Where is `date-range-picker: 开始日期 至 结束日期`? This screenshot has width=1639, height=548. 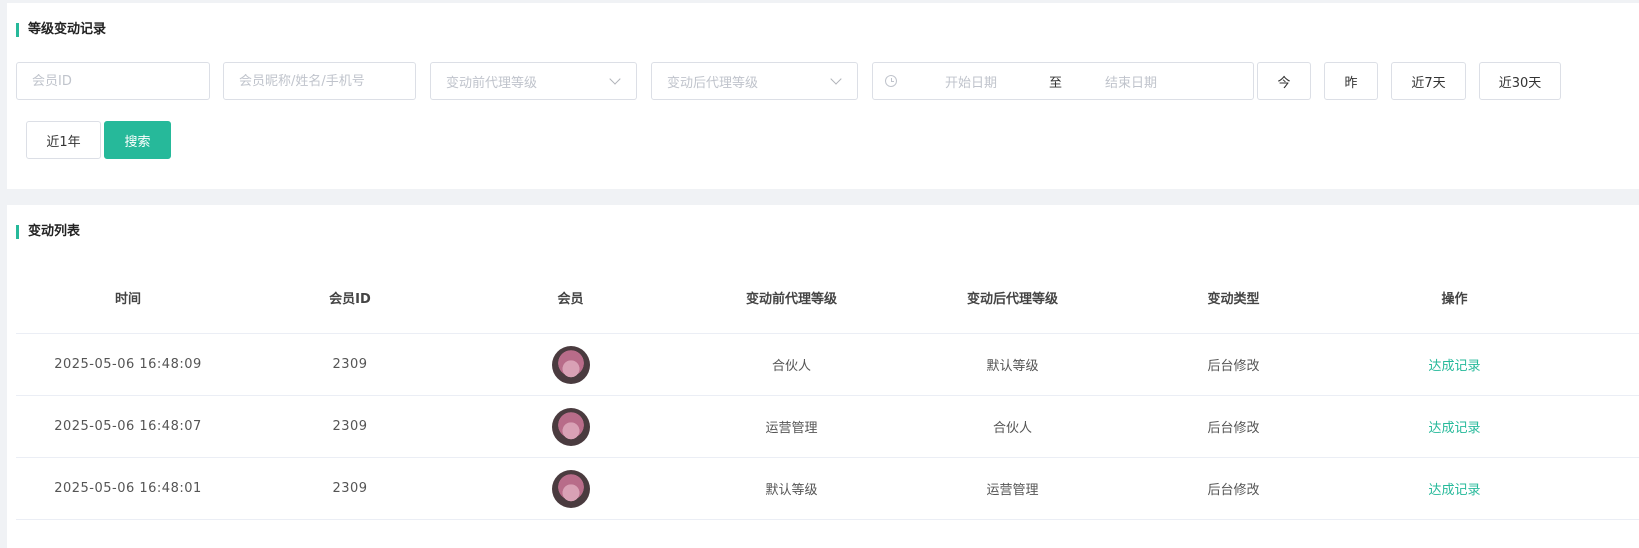
date-range-picker: 开始日期 至 结束日期 is located at coordinates (1063, 81).